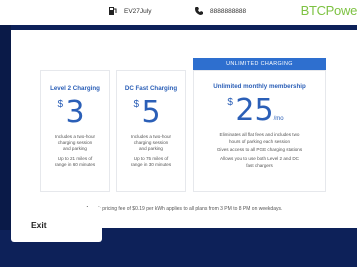 This screenshot has height=267, width=357. What do you see at coordinates (138, 11) in the screenshot?
I see `station-id: EV27July` at bounding box center [138, 11].